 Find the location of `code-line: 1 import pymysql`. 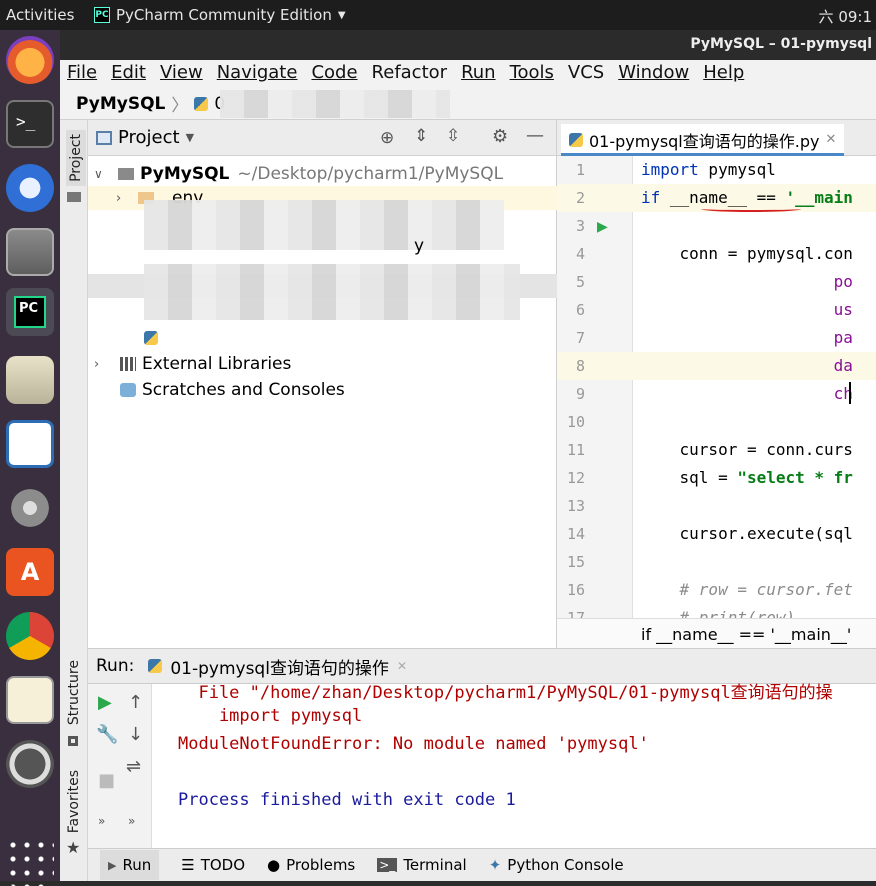

code-line: 1 import pymysql is located at coordinates (716, 170).